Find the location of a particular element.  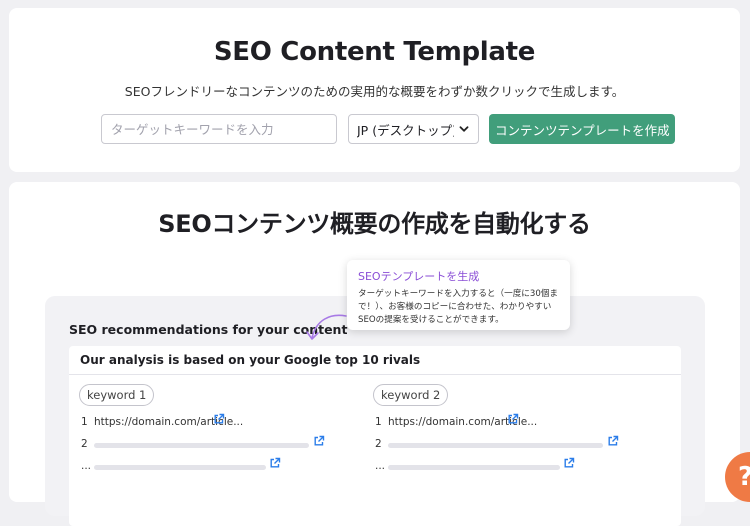

feature-title: SEOコンテンツ概要の作成を自動化する is located at coordinates (374, 224).